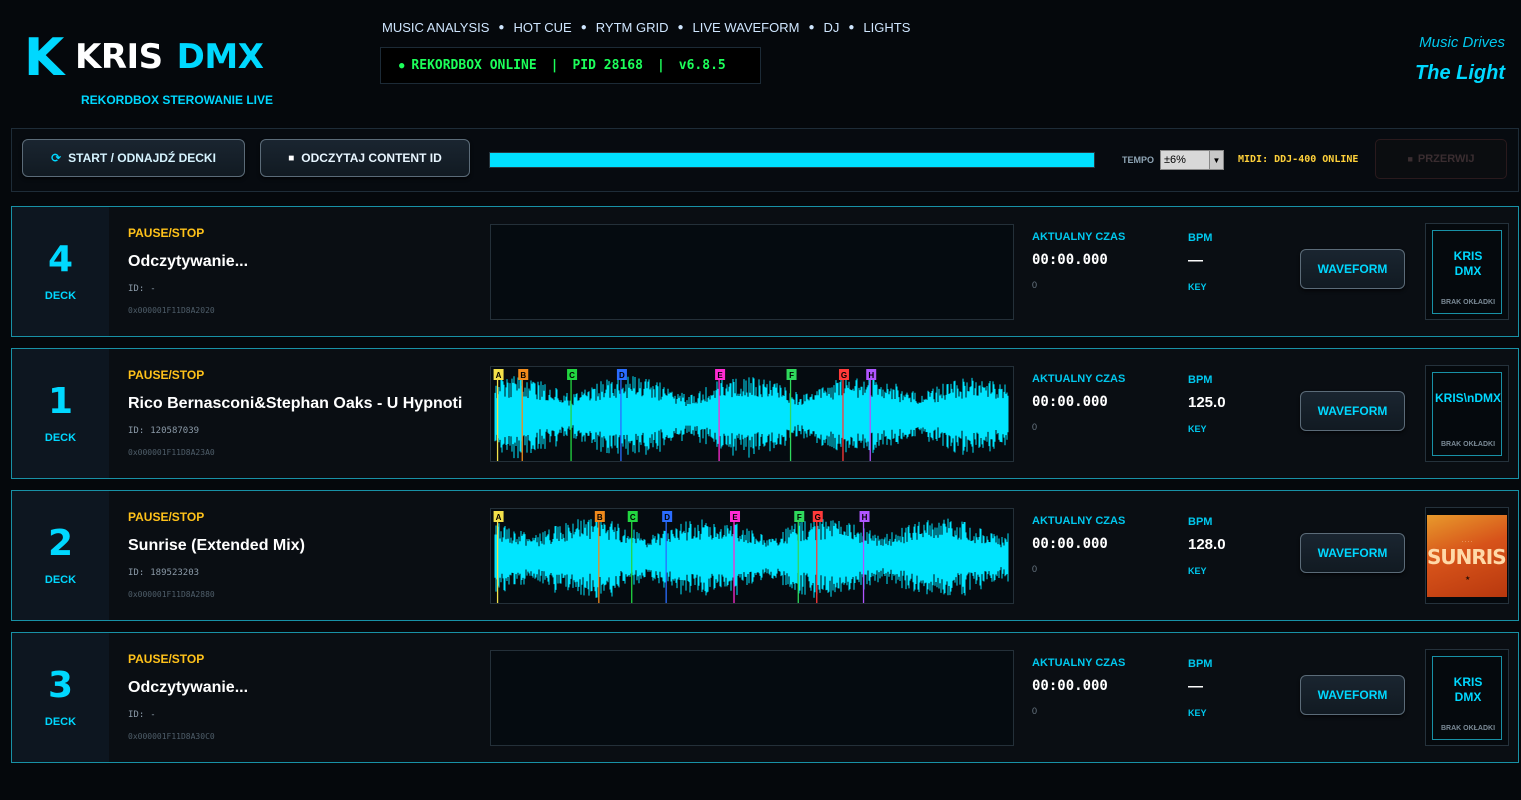  What do you see at coordinates (1468, 263) in the screenshot?
I see `cover-placeholder-text: KRIS DMX` at bounding box center [1468, 263].